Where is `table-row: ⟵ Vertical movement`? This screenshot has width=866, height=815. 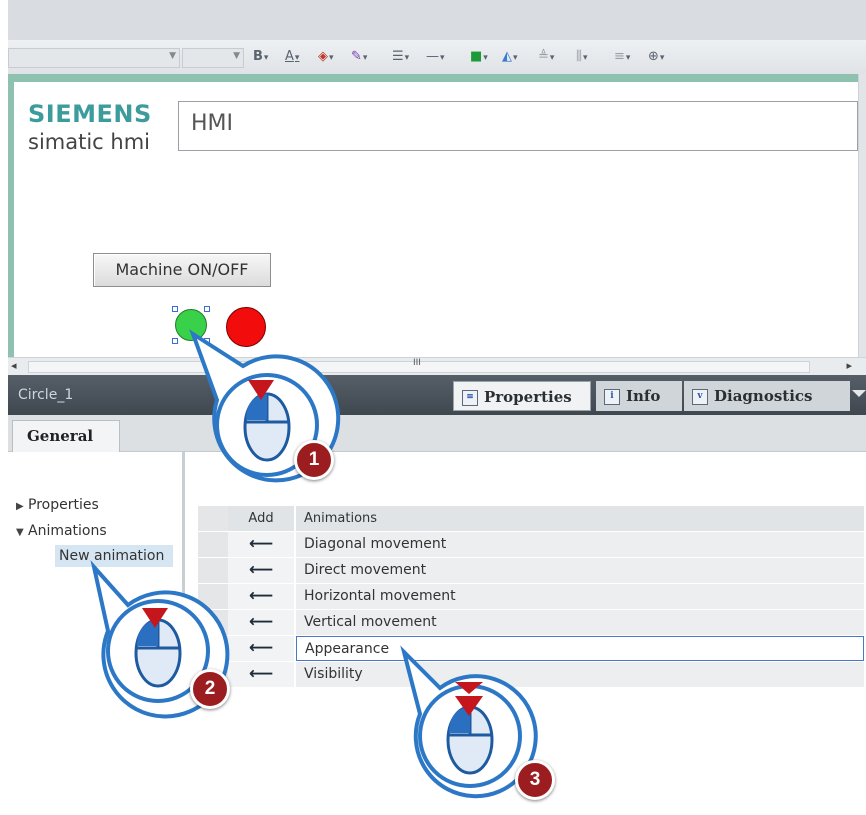
table-row: ⟵ Vertical movement is located at coordinates (531, 623).